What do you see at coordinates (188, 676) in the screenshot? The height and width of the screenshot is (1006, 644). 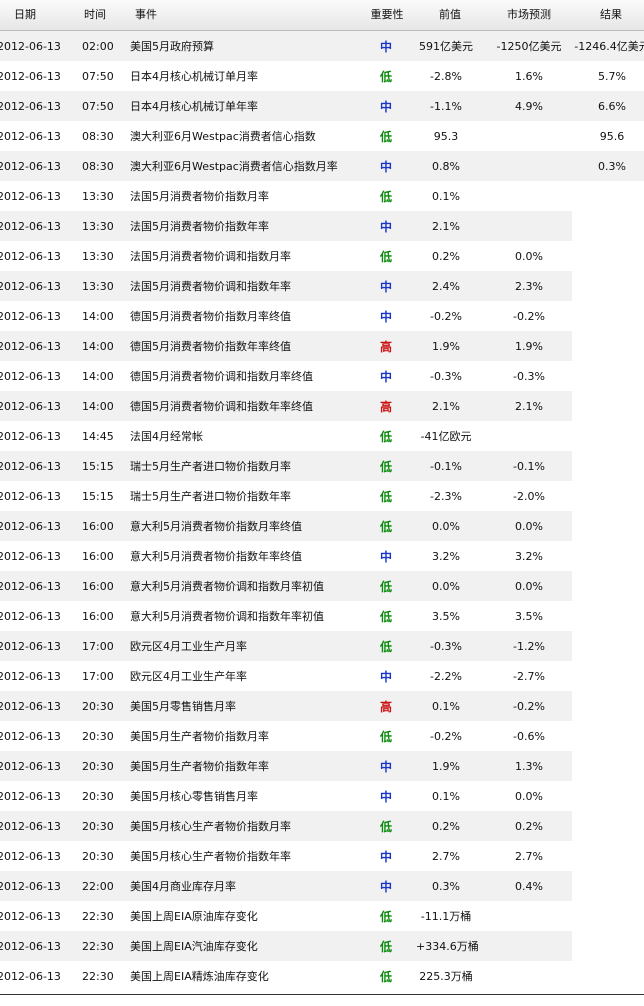 I see `row-event: 欧元区4月工业生产年率` at bounding box center [188, 676].